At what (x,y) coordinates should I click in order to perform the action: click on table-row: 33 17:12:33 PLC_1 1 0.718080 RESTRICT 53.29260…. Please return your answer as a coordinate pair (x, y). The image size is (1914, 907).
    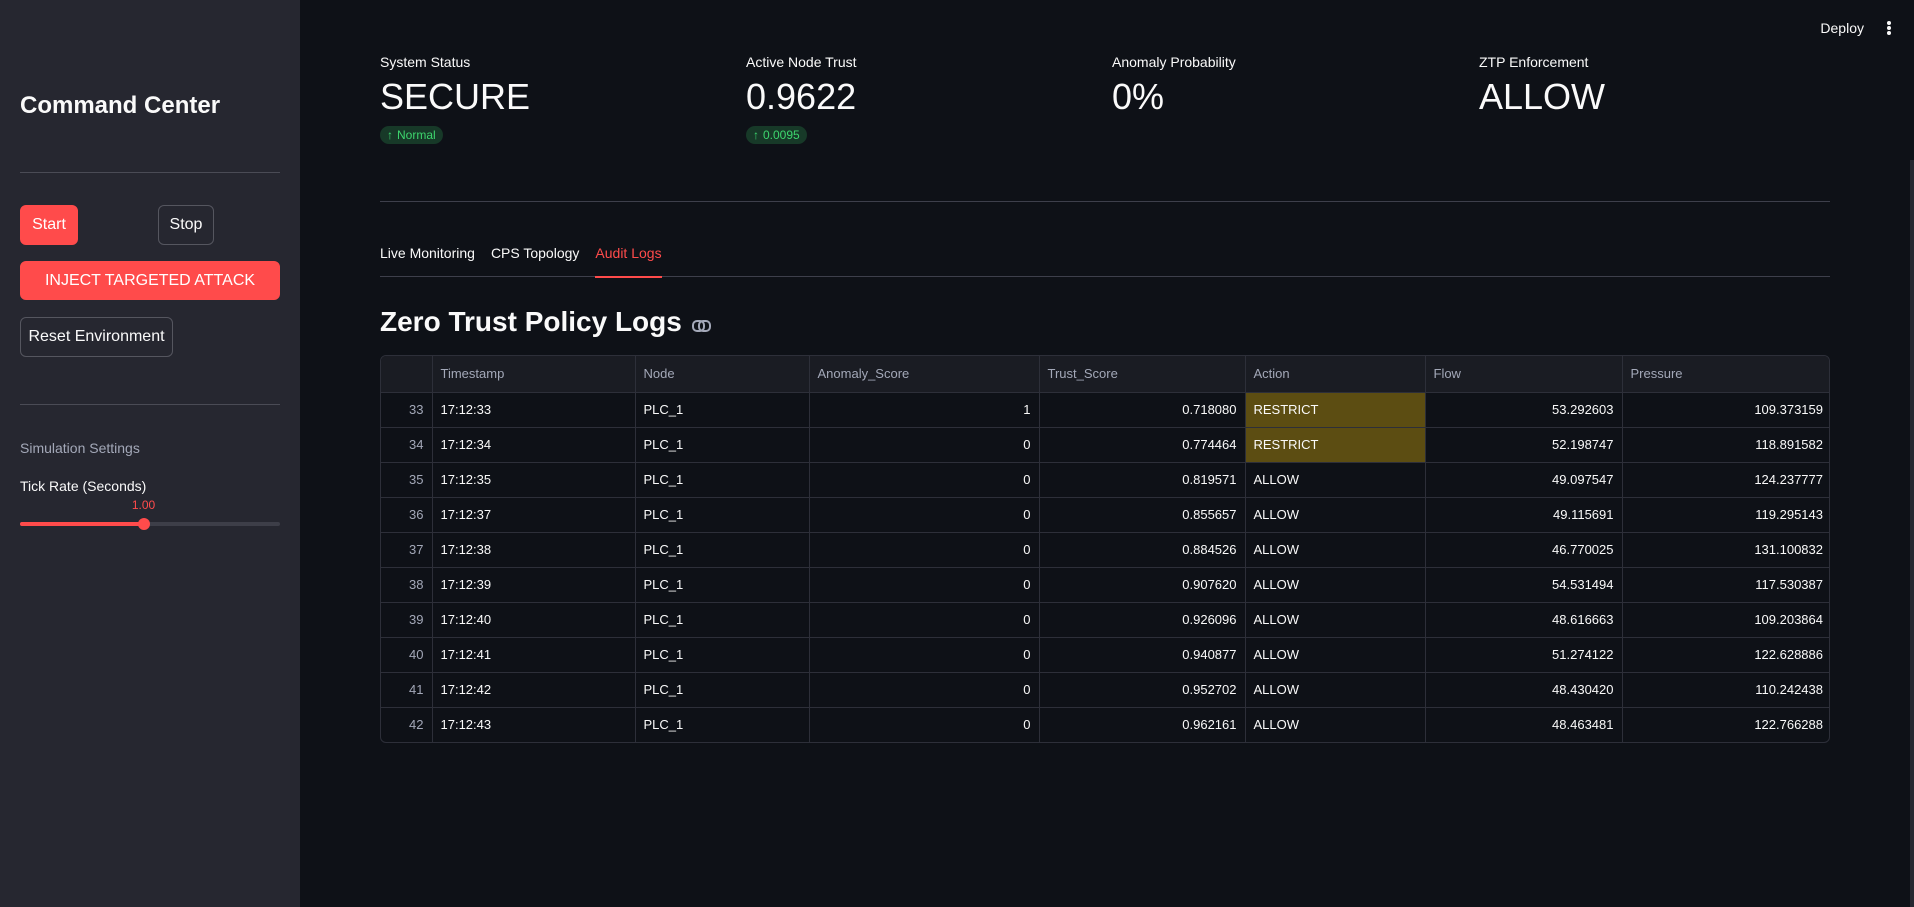
    Looking at the image, I should click on (1105, 410).